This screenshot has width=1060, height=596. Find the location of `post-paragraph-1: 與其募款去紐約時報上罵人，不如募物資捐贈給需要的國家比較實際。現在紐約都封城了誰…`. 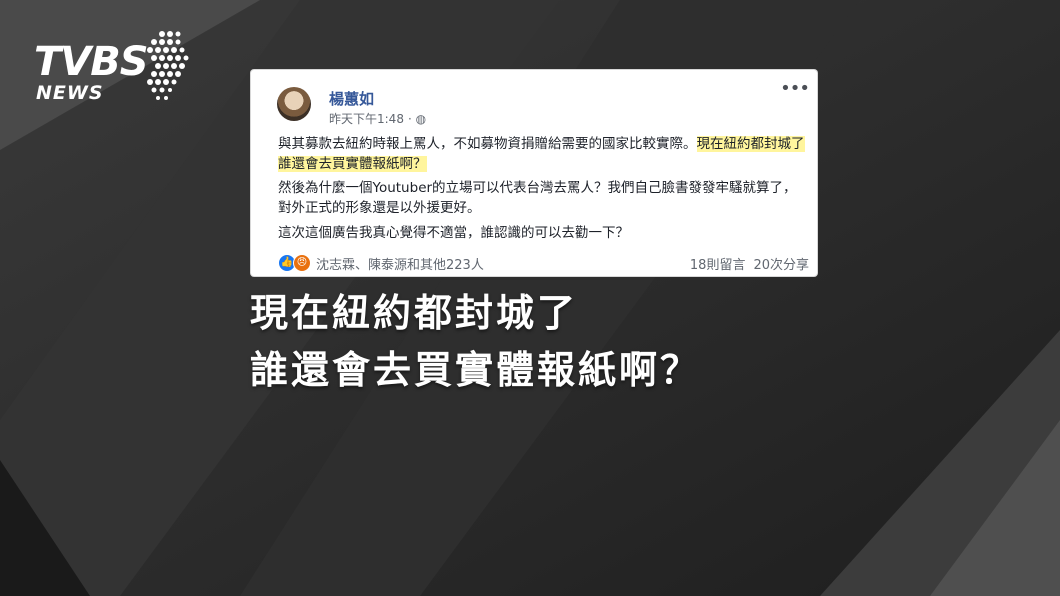

post-paragraph-1: 與其募款去紐約時報上罵人，不如募物資捐贈給需要的國家比較實際。現在紐約都封城了誰… is located at coordinates (543, 154).